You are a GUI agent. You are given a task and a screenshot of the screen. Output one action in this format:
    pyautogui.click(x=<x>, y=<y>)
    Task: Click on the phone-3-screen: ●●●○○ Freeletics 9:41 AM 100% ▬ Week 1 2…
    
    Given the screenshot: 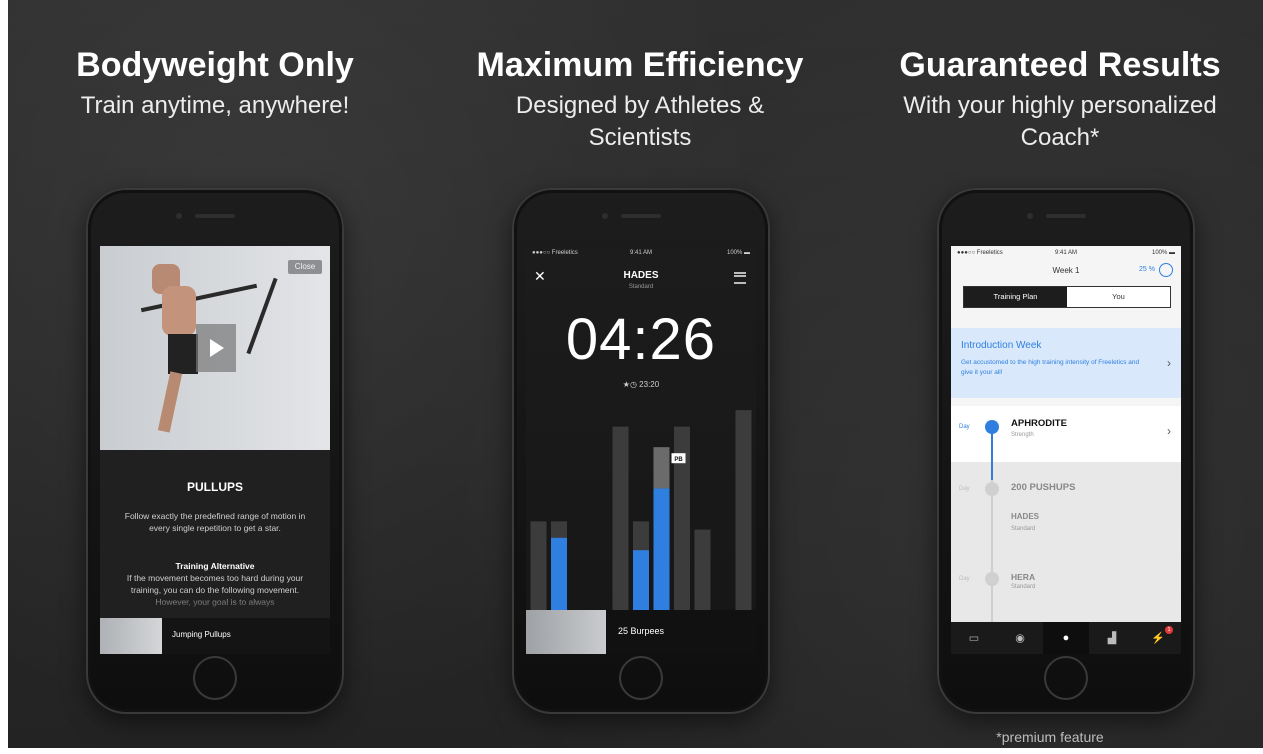 What is the action you would take?
    pyautogui.click(x=1066, y=450)
    